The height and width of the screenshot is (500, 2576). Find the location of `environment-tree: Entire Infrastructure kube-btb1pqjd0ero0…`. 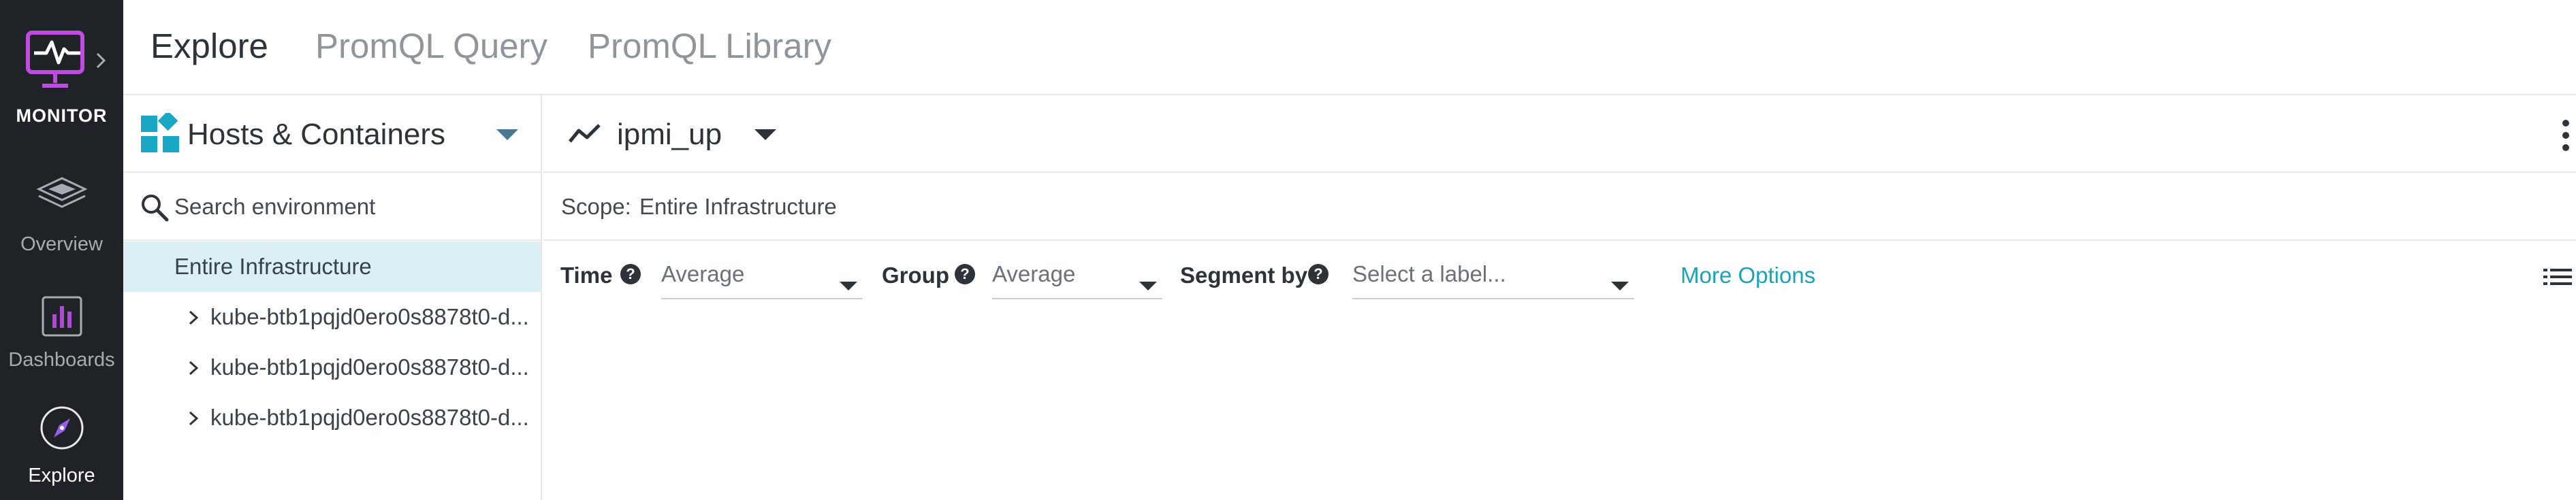

environment-tree: Entire Infrastructure kube-btb1pqjd0ero0… is located at coordinates (332, 342).